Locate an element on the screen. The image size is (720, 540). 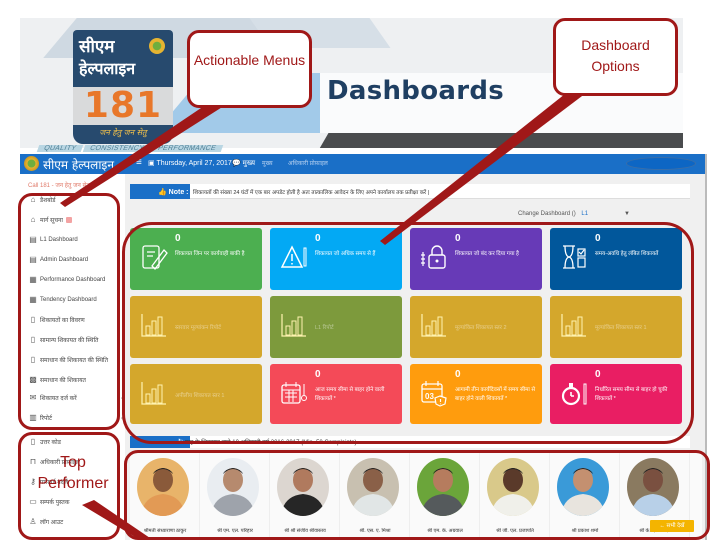
performer-card: श्री जी. एल. प्रजापति is located at coordinates (515, 496).